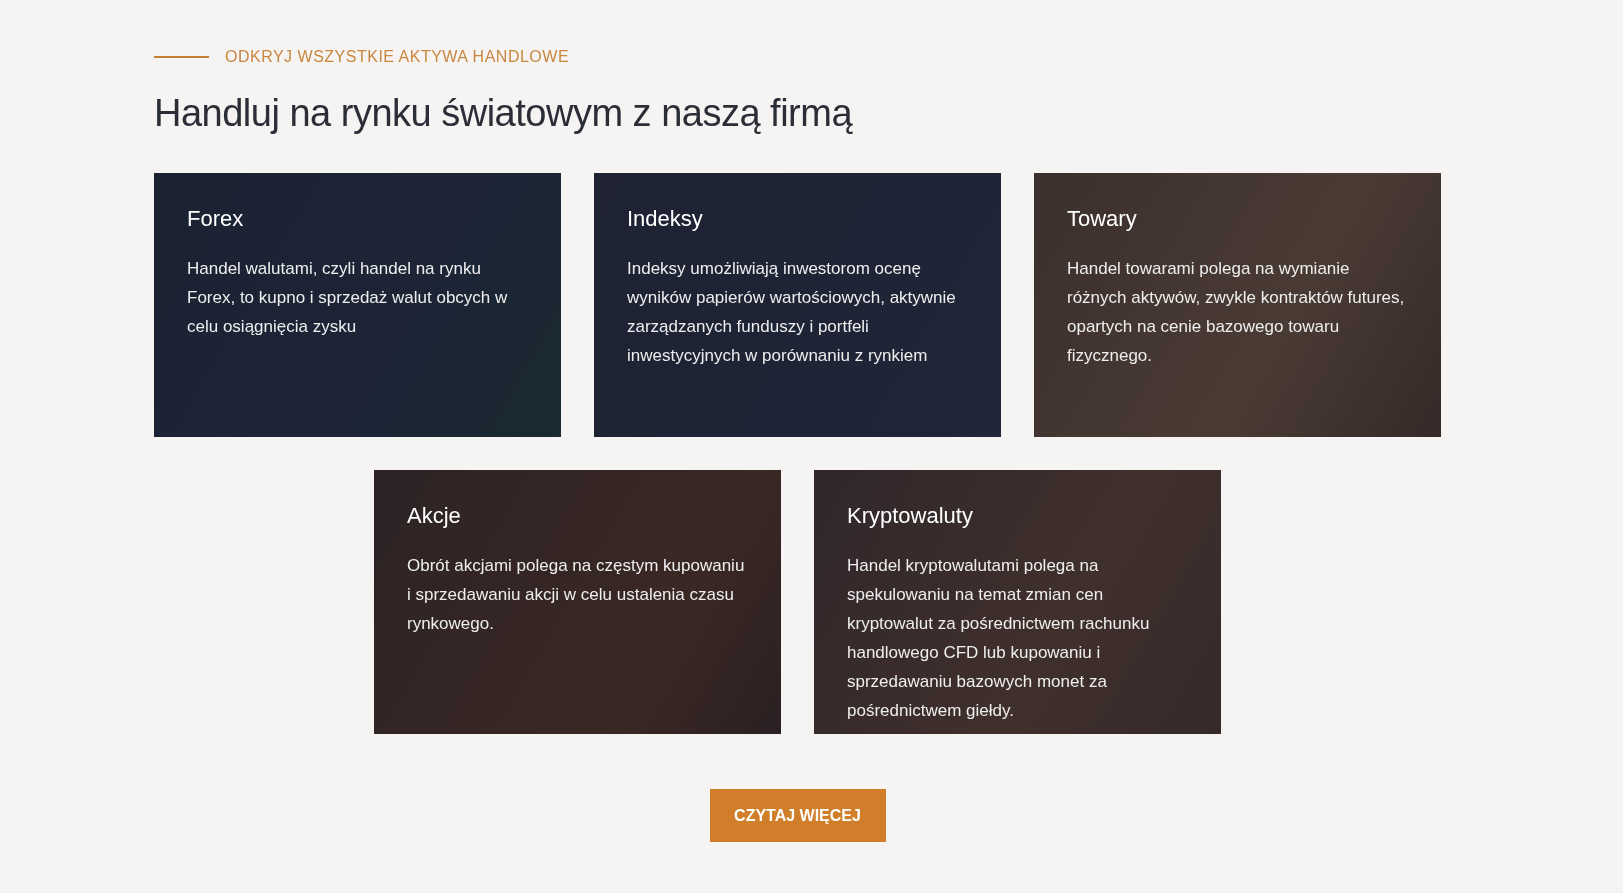 Image resolution: width=1623 pixels, height=893 pixels. Describe the element at coordinates (792, 312) in the screenshot. I see `card-description: Indeksy umożliwiają inwestorom ocenę wyników papierów wartościowych, aktywnie zarządzanych funduszy i portfeli inwestycyjnych w porównaniu z rynkiem` at that location.